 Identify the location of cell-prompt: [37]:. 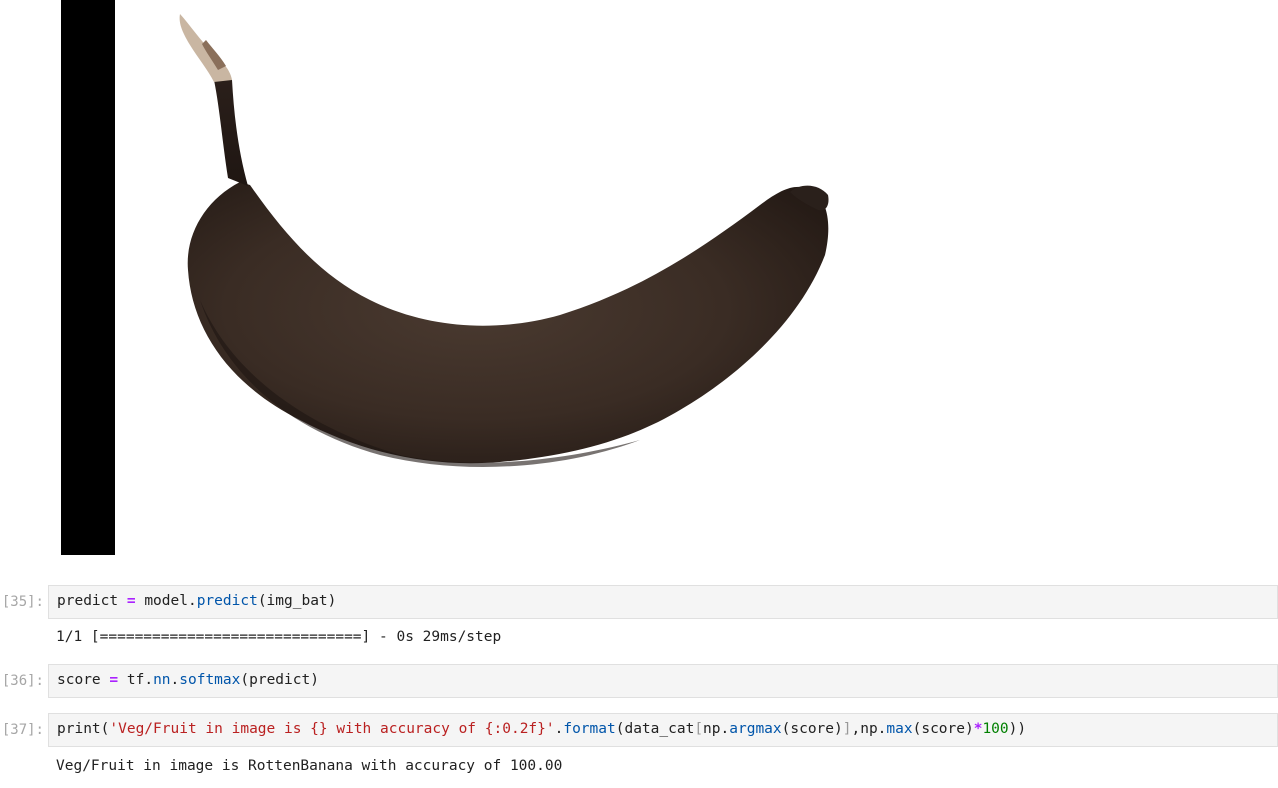
(22, 730).